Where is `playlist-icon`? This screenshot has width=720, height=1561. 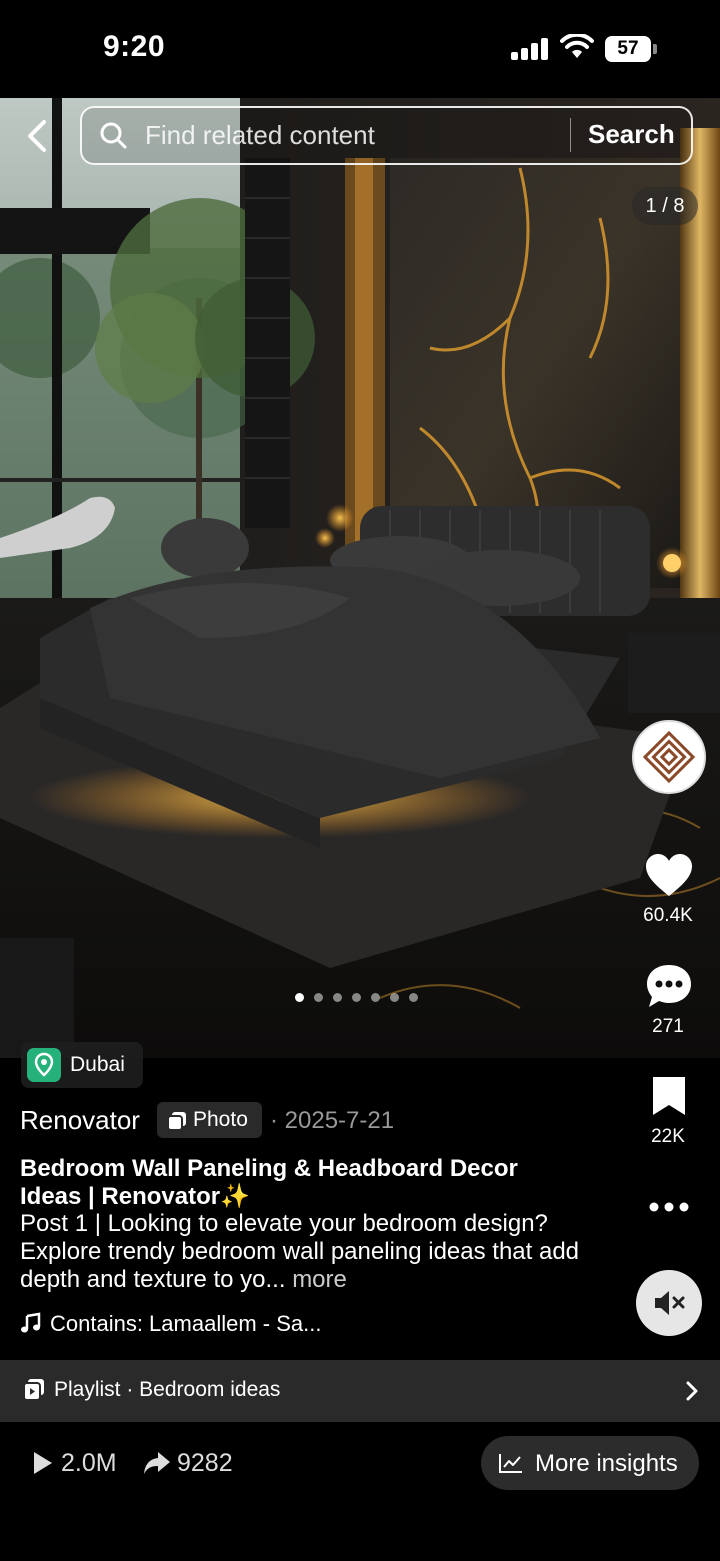
playlist-icon is located at coordinates (33, 1390).